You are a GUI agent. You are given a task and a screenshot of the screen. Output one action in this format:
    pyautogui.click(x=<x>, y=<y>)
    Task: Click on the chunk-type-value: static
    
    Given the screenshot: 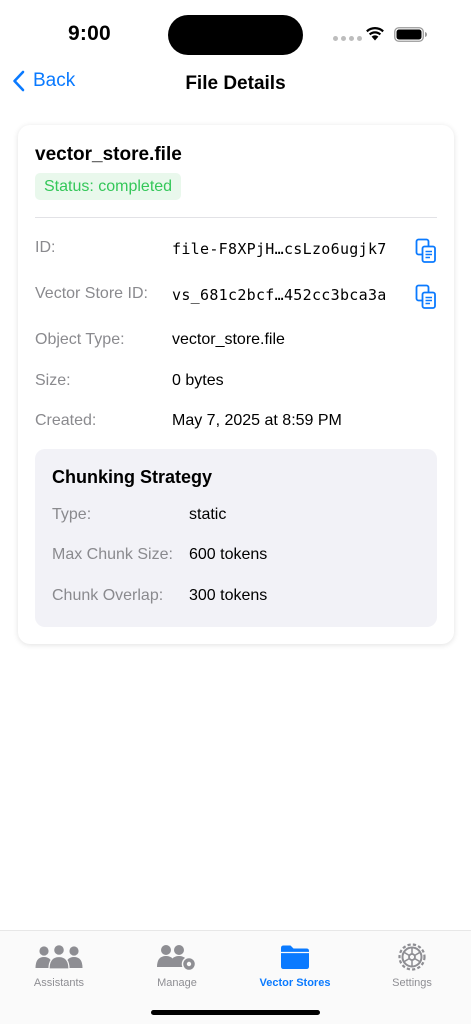 What is the action you would take?
    pyautogui.click(x=208, y=514)
    